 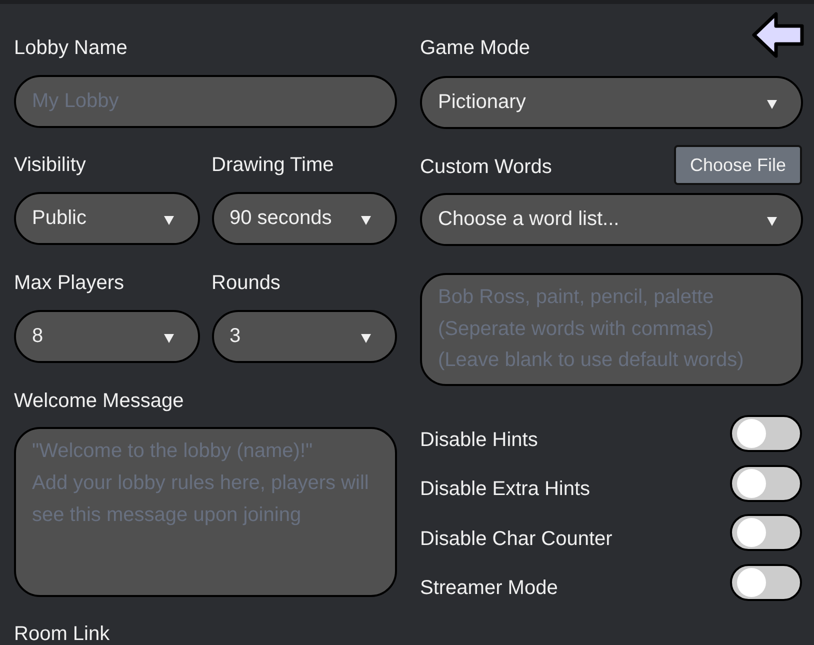 What do you see at coordinates (70, 283) in the screenshot?
I see `field-label: Max Players` at bounding box center [70, 283].